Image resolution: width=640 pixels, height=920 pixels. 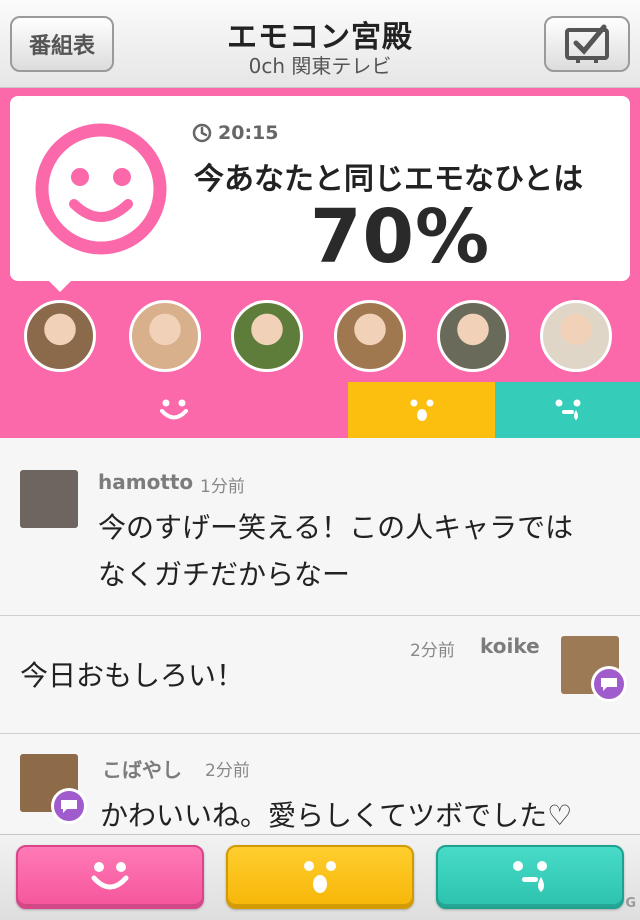 I want to click on comment-user: こばやし, so click(x=142, y=768).